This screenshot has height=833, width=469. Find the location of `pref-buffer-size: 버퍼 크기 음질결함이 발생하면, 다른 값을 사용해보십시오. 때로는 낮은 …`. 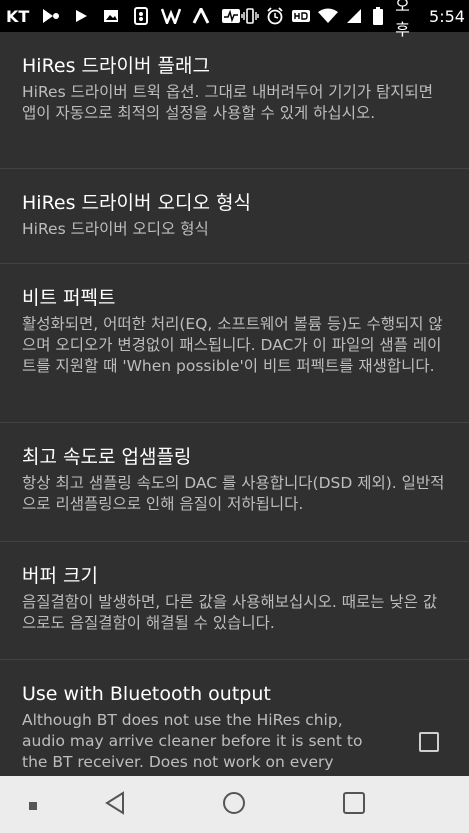

pref-buffer-size: 버퍼 크기 음질결함이 발생하면, 다른 값을 사용해보십시오. 때로는 낮은 … is located at coordinates (234, 601).